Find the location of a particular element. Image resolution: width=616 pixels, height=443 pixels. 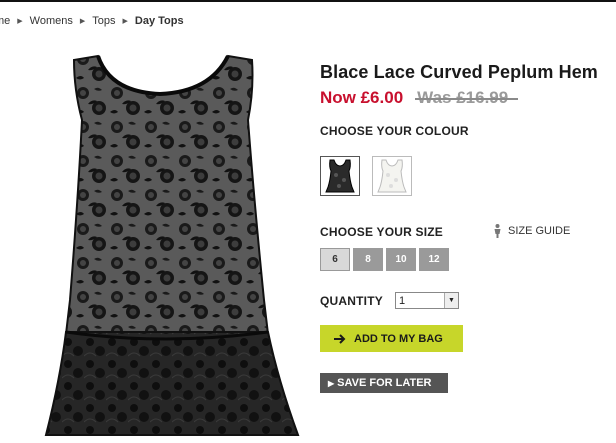

size-option-10: 10 is located at coordinates (401, 259).